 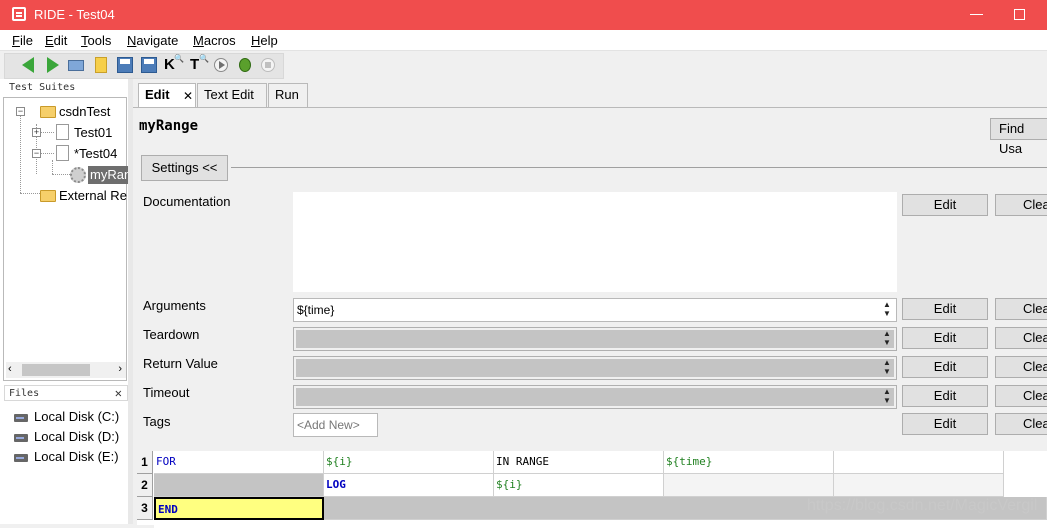 What do you see at coordinates (945, 367) in the screenshot?
I see `return-value-edit-button: Edit` at bounding box center [945, 367].